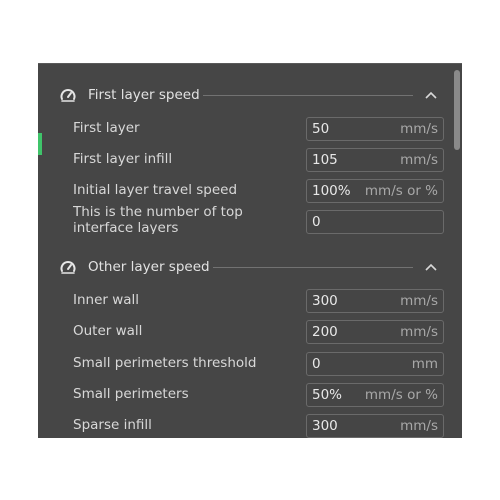 The image size is (500, 500). I want to click on section-header-first-layer-speed: First layer speed, so click(243, 95).